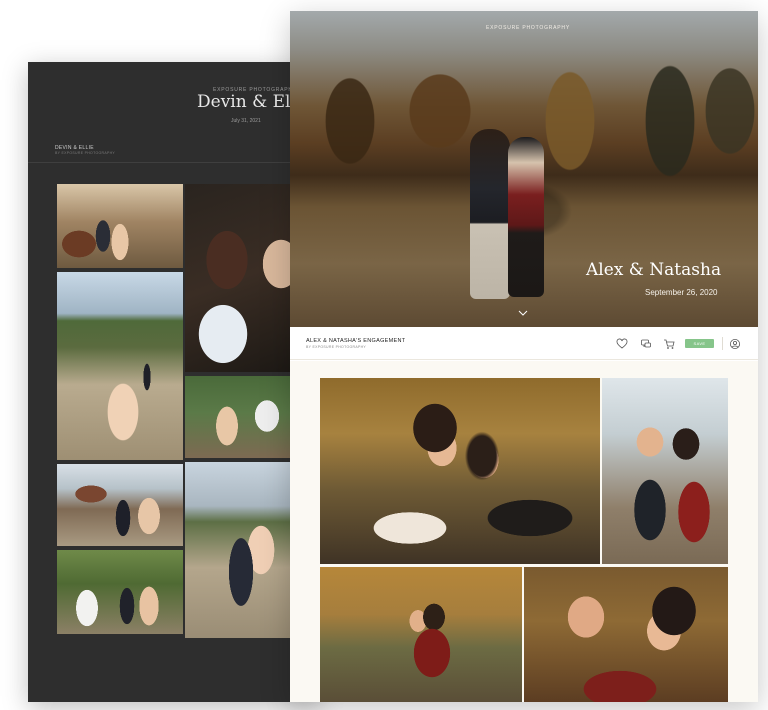 The height and width of the screenshot is (710, 768). I want to click on dark-gallery-nav-subtitle: BY EXPOSURE PHOTOGRAPHY, so click(85, 153).